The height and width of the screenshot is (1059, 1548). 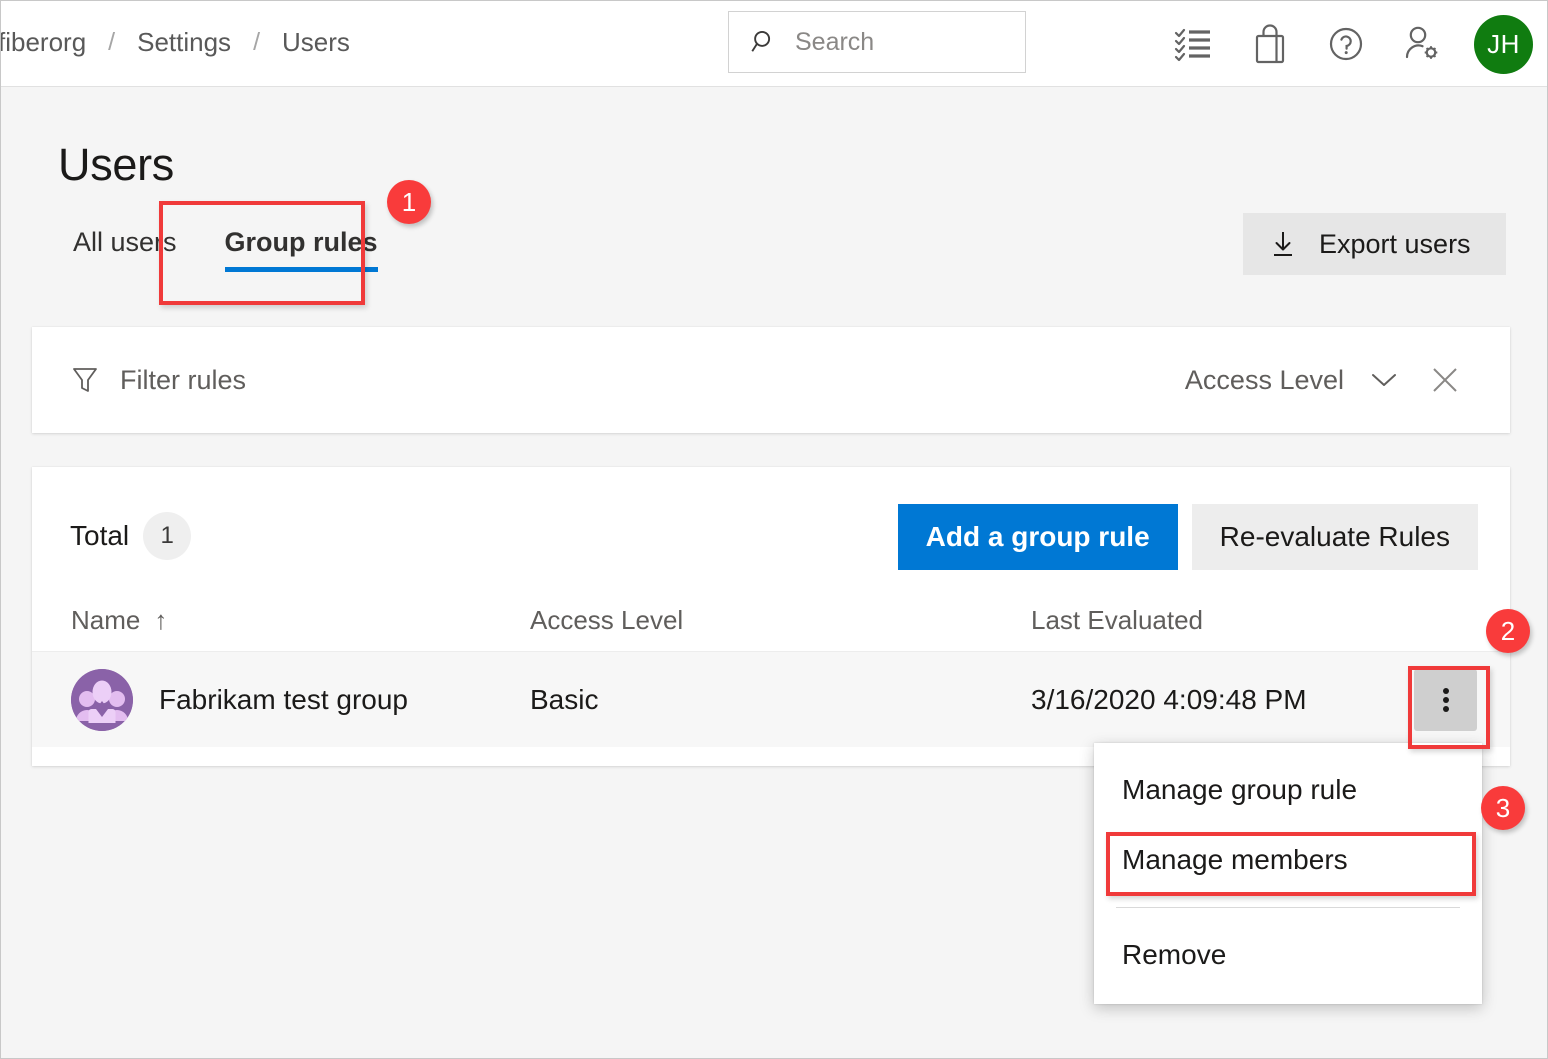 What do you see at coordinates (283, 699) in the screenshot?
I see `cell-name-text: Fabrikam test group` at bounding box center [283, 699].